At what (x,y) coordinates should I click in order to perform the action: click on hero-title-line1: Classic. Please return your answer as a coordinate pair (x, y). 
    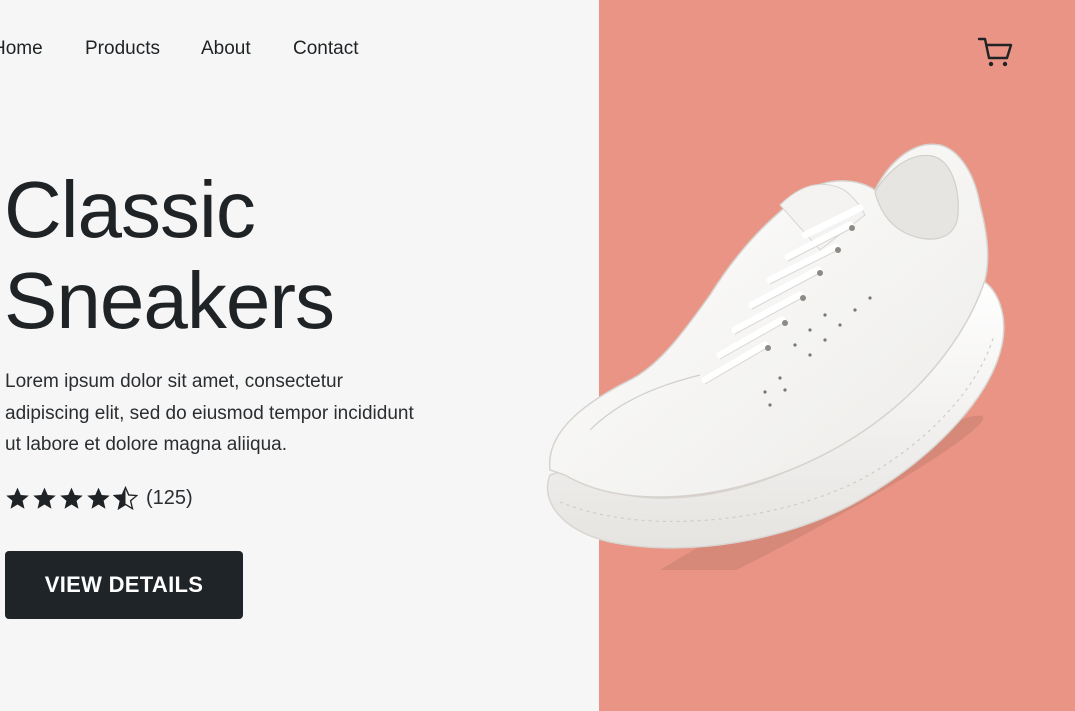
    Looking at the image, I should click on (130, 209).